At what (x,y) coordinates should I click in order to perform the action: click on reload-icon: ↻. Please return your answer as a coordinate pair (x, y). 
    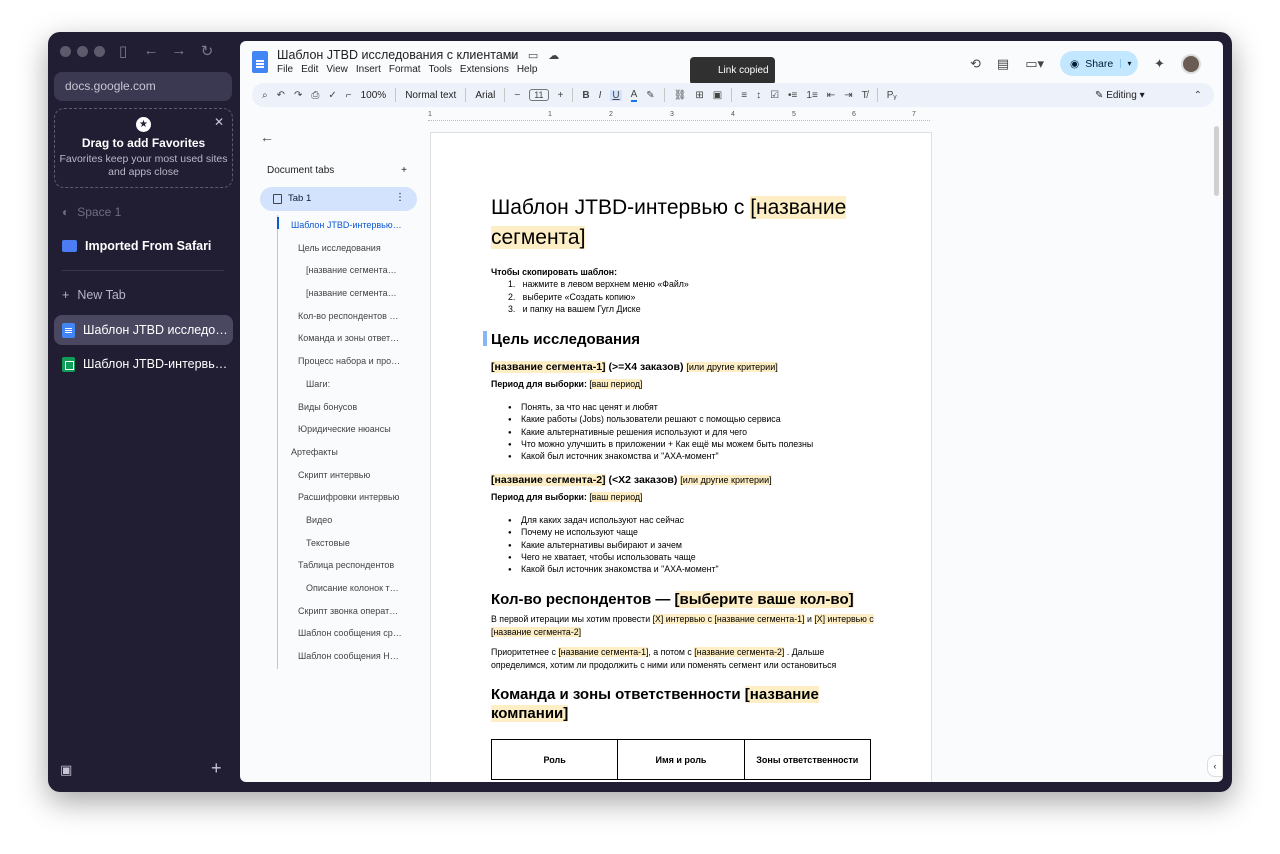
    Looking at the image, I should click on (207, 51).